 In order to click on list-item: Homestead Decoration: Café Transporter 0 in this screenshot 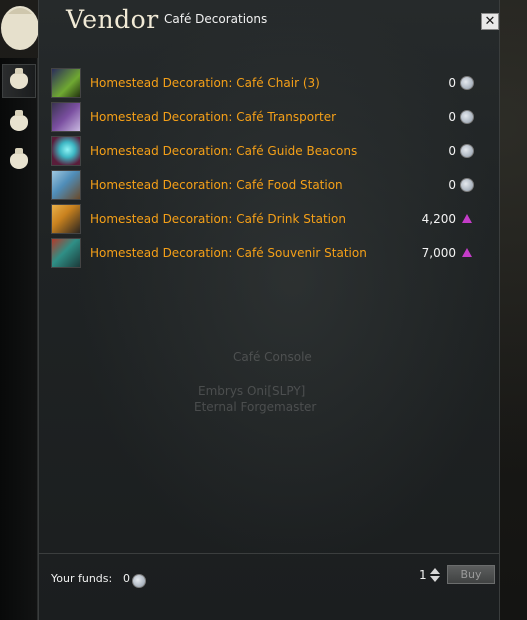, I will do `click(263, 117)`.